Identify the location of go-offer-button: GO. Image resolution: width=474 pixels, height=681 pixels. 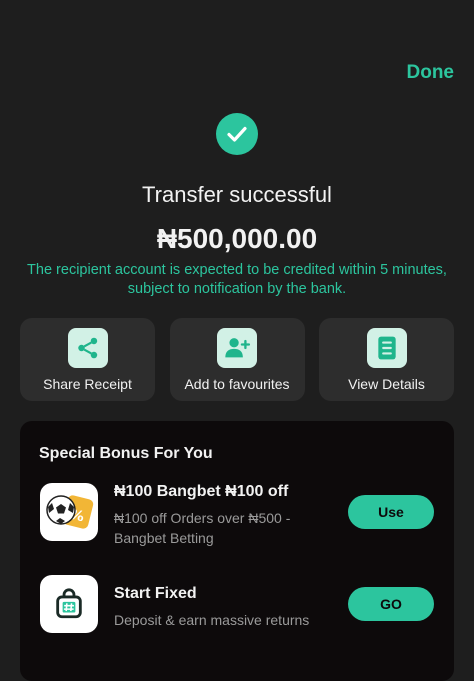
(391, 604).